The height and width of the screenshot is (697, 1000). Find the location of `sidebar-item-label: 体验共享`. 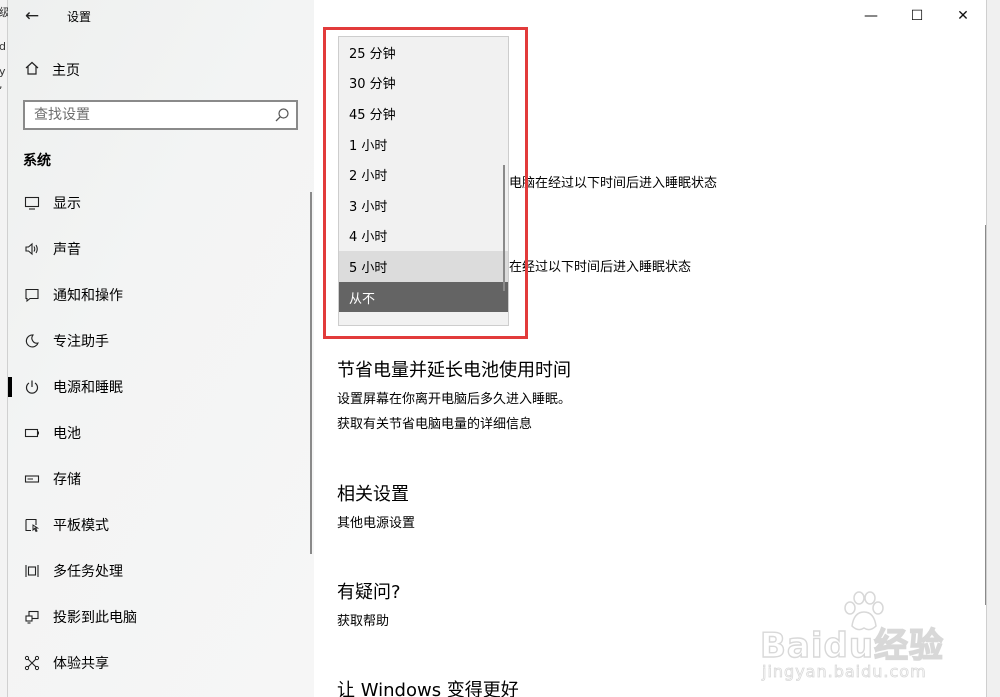

sidebar-item-label: 体验共享 is located at coordinates (81, 664).